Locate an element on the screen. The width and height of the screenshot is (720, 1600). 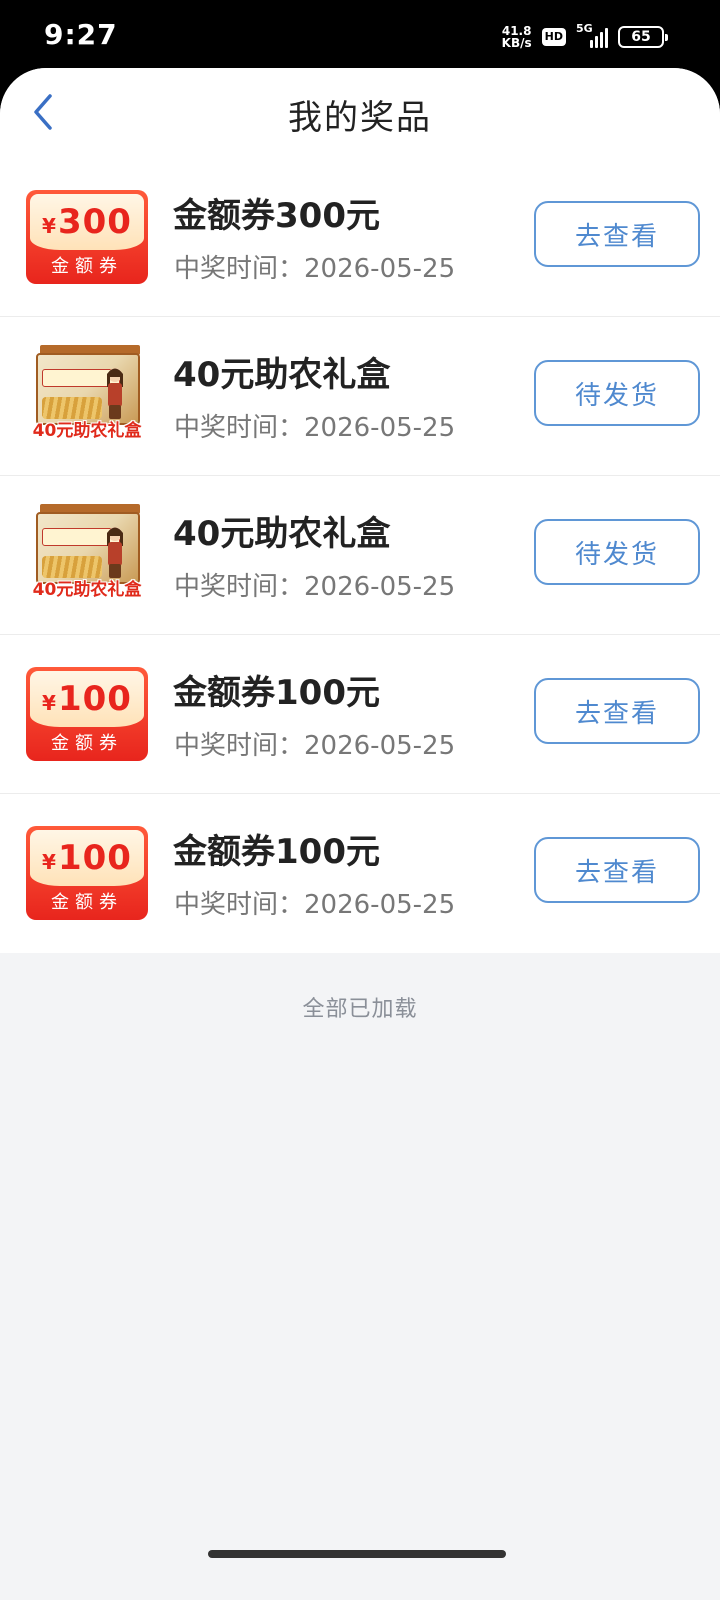
prize-item: ¥ 300 金额券 金额券300元 中奖时间：2026-05-25 去查看 is located at coordinates (360, 237).